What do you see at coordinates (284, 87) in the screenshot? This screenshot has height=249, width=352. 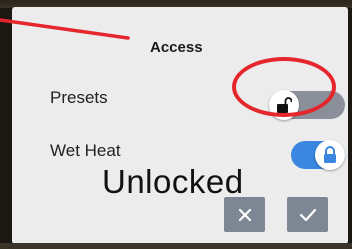 I see `annotation-highlight-circle` at bounding box center [284, 87].